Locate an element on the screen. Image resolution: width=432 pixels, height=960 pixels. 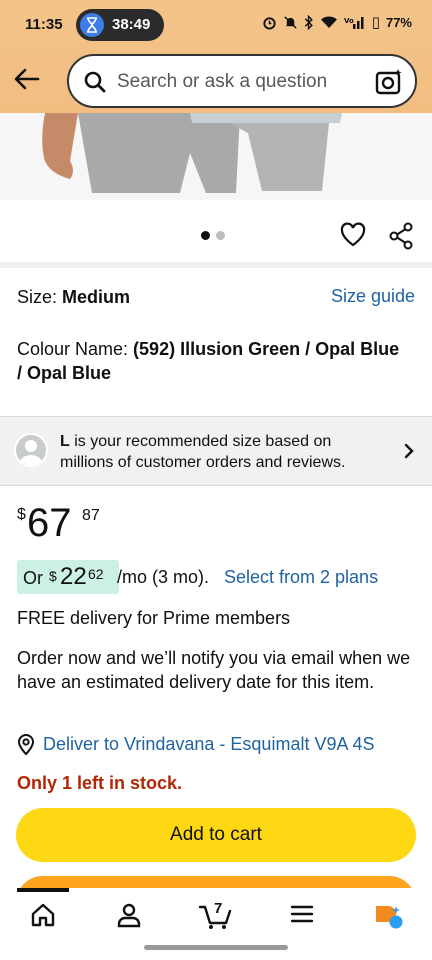
free-delivery-text: FREE delivery for Prime members is located at coordinates (154, 618).